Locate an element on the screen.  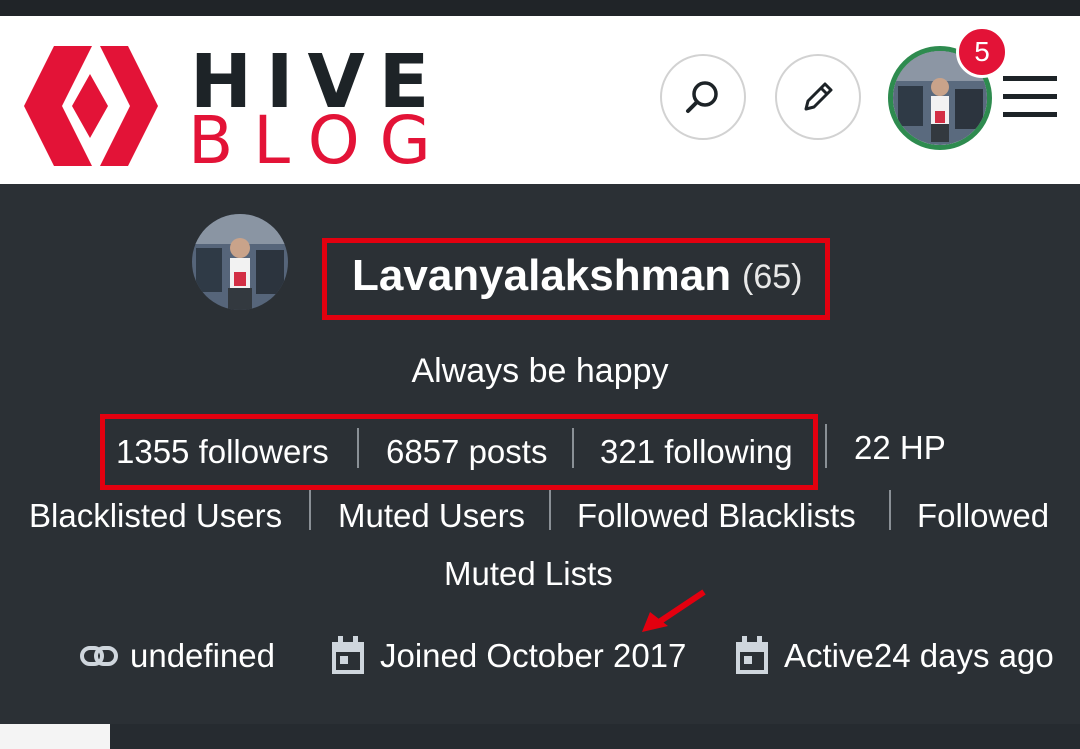
followed-blacklists-link: Followed Blacklists is located at coordinates (716, 516).